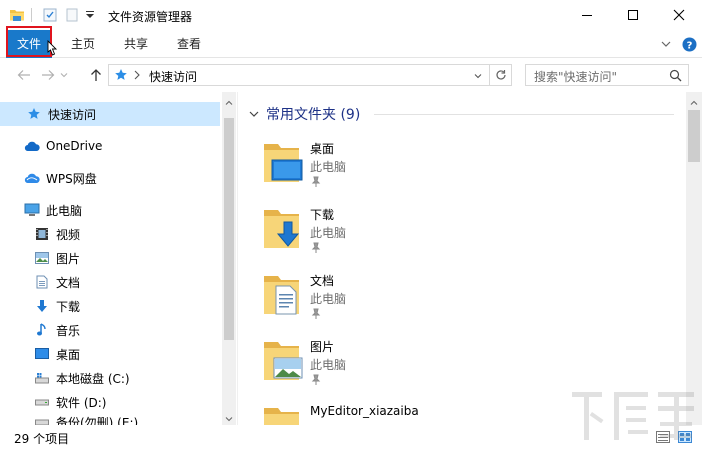  I want to click on search-box: 搜索"快速访问", so click(607, 75).